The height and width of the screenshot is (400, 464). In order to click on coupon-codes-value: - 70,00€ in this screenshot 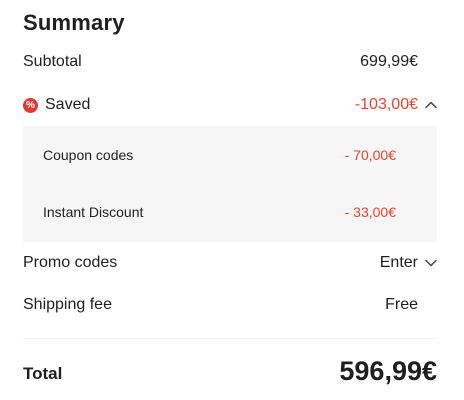, I will do `click(370, 155)`.